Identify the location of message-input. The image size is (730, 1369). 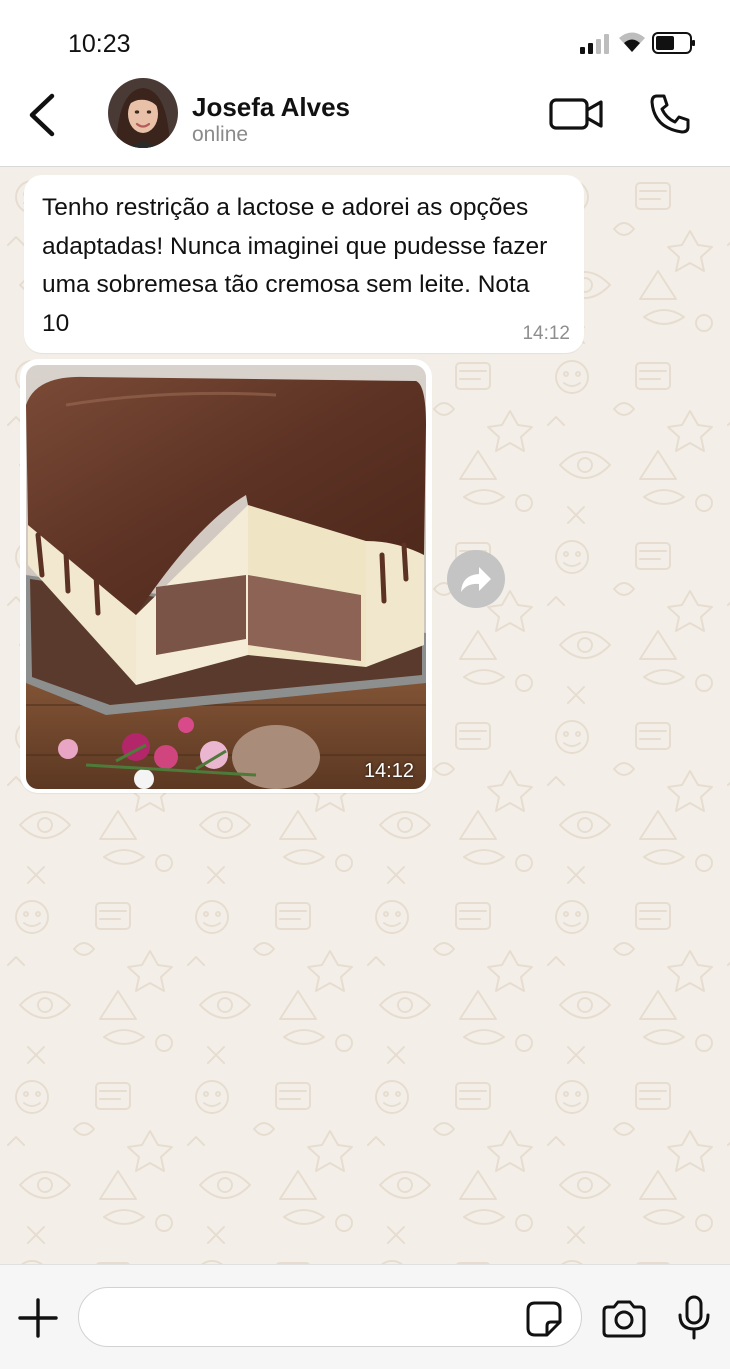
(330, 1317).